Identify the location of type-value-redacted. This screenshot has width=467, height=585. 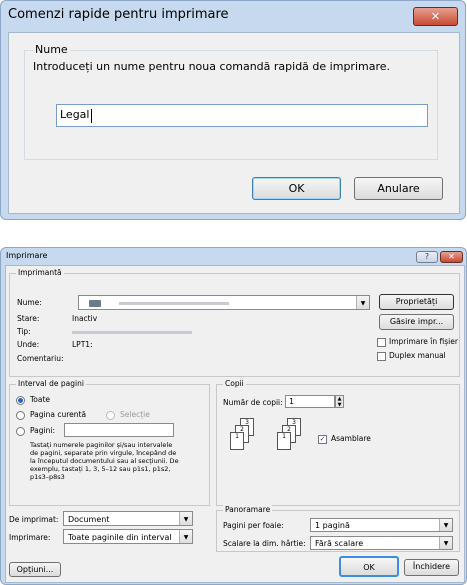
(132, 332).